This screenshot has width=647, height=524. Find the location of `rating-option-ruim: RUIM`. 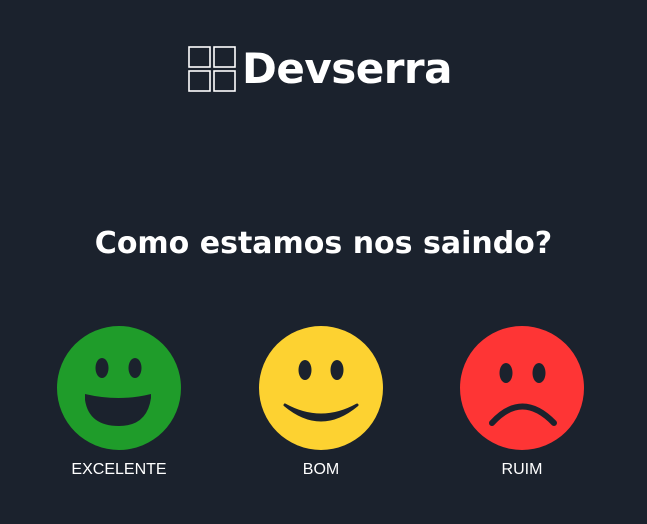

rating-option-ruim: RUIM is located at coordinates (522, 403).